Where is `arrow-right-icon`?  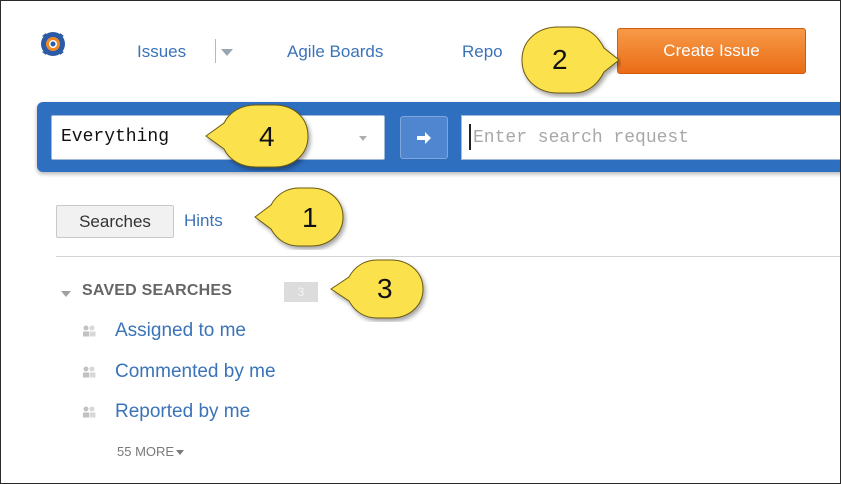 arrow-right-icon is located at coordinates (424, 137).